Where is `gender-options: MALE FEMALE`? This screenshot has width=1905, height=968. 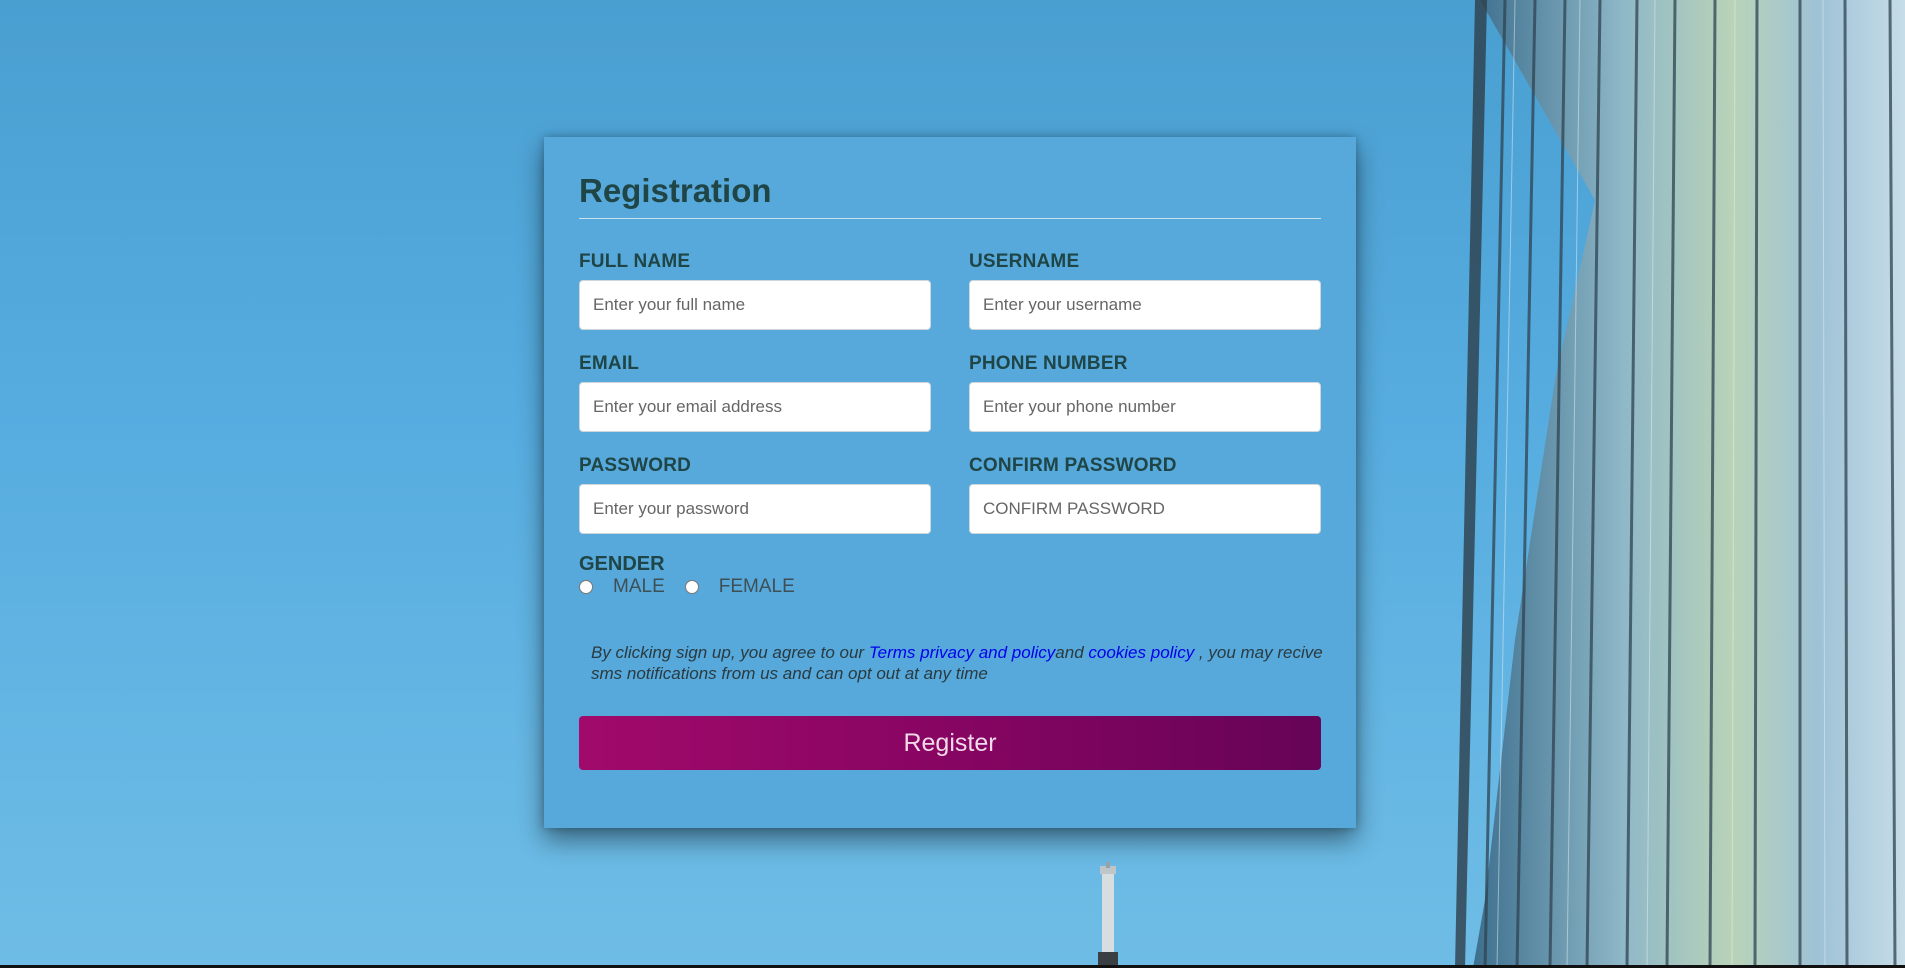 gender-options: MALE FEMALE is located at coordinates (950, 587).